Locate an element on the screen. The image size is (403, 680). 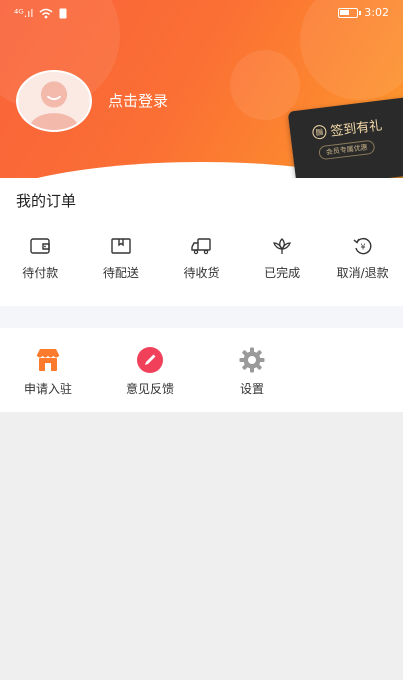
order-item-pending-receipt: 待收货 is located at coordinates (201, 258).